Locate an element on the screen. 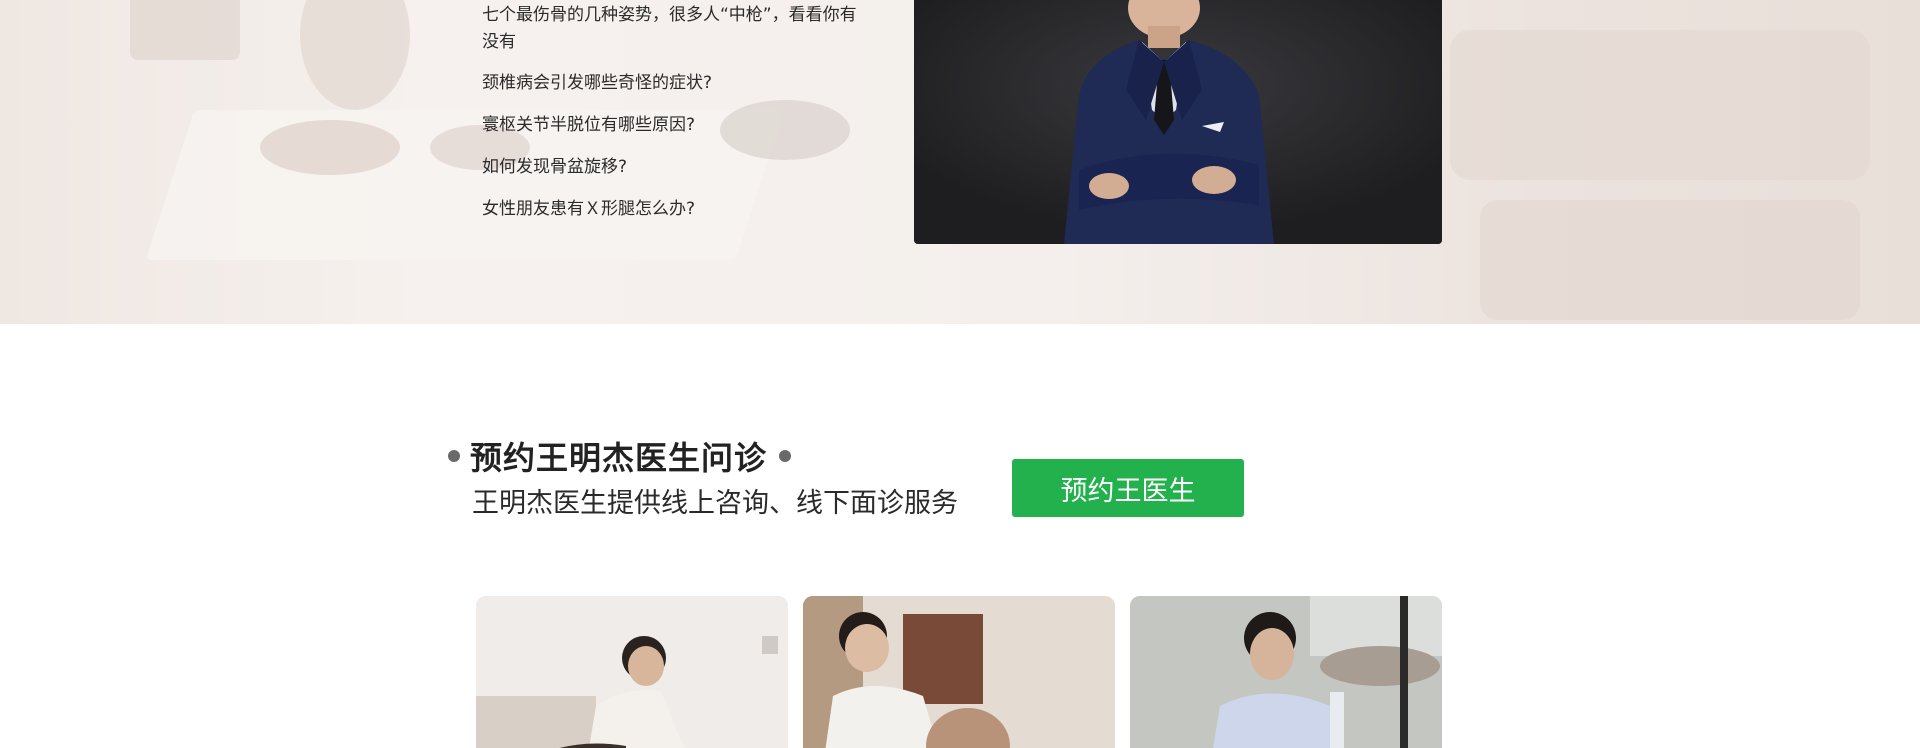  booking-heading: 预约王明杰医生问诊 is located at coordinates (620, 456).